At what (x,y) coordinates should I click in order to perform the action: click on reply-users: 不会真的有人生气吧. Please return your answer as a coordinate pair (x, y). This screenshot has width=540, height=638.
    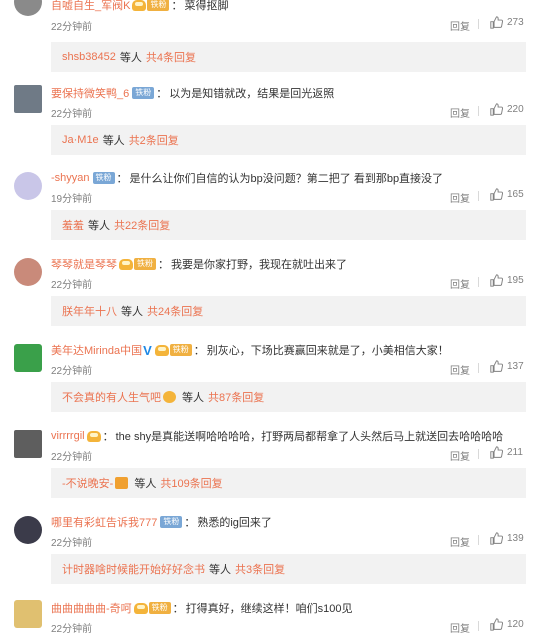
    Looking at the image, I should click on (111, 397).